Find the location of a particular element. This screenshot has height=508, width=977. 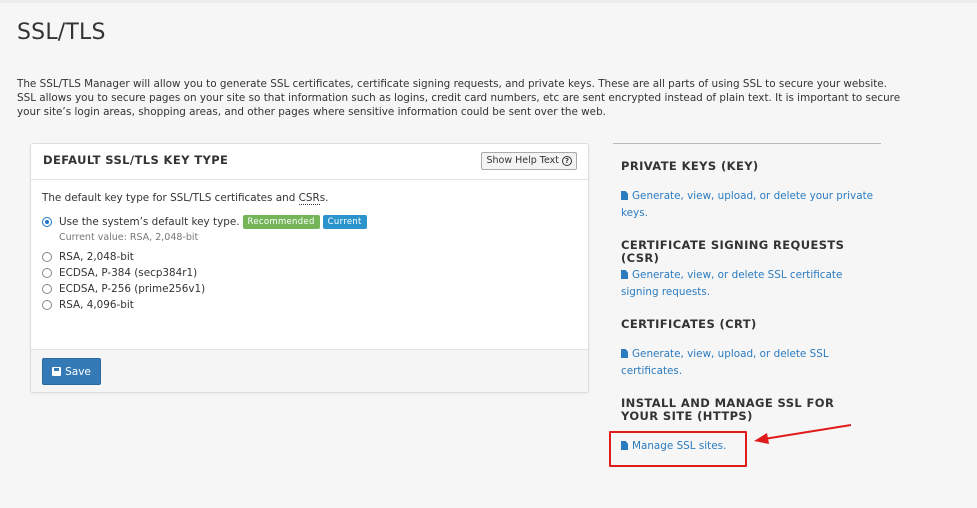

csr-heading: CERTIFICATE SIGNING REQUESTS (CSR) is located at coordinates (733, 251).